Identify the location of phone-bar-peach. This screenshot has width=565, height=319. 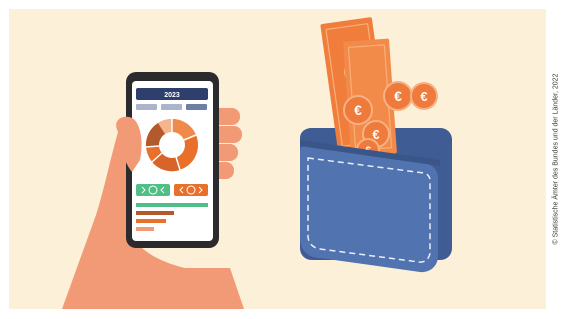
(145, 229).